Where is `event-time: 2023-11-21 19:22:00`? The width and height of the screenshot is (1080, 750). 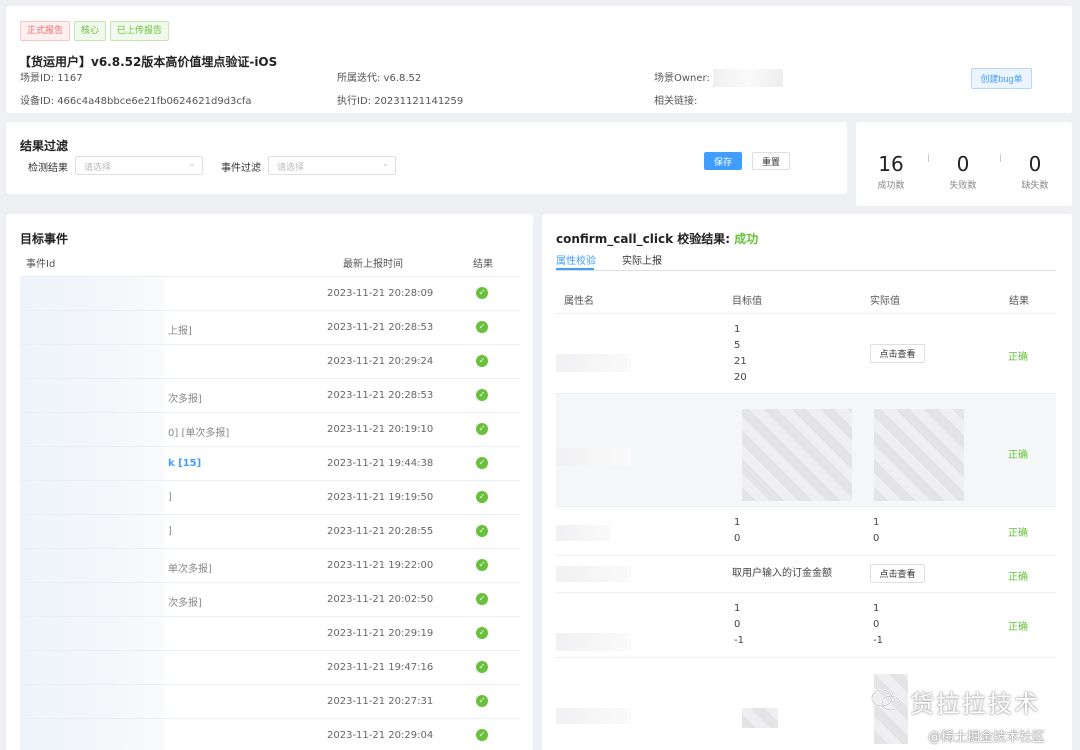 event-time: 2023-11-21 19:22:00 is located at coordinates (380, 565).